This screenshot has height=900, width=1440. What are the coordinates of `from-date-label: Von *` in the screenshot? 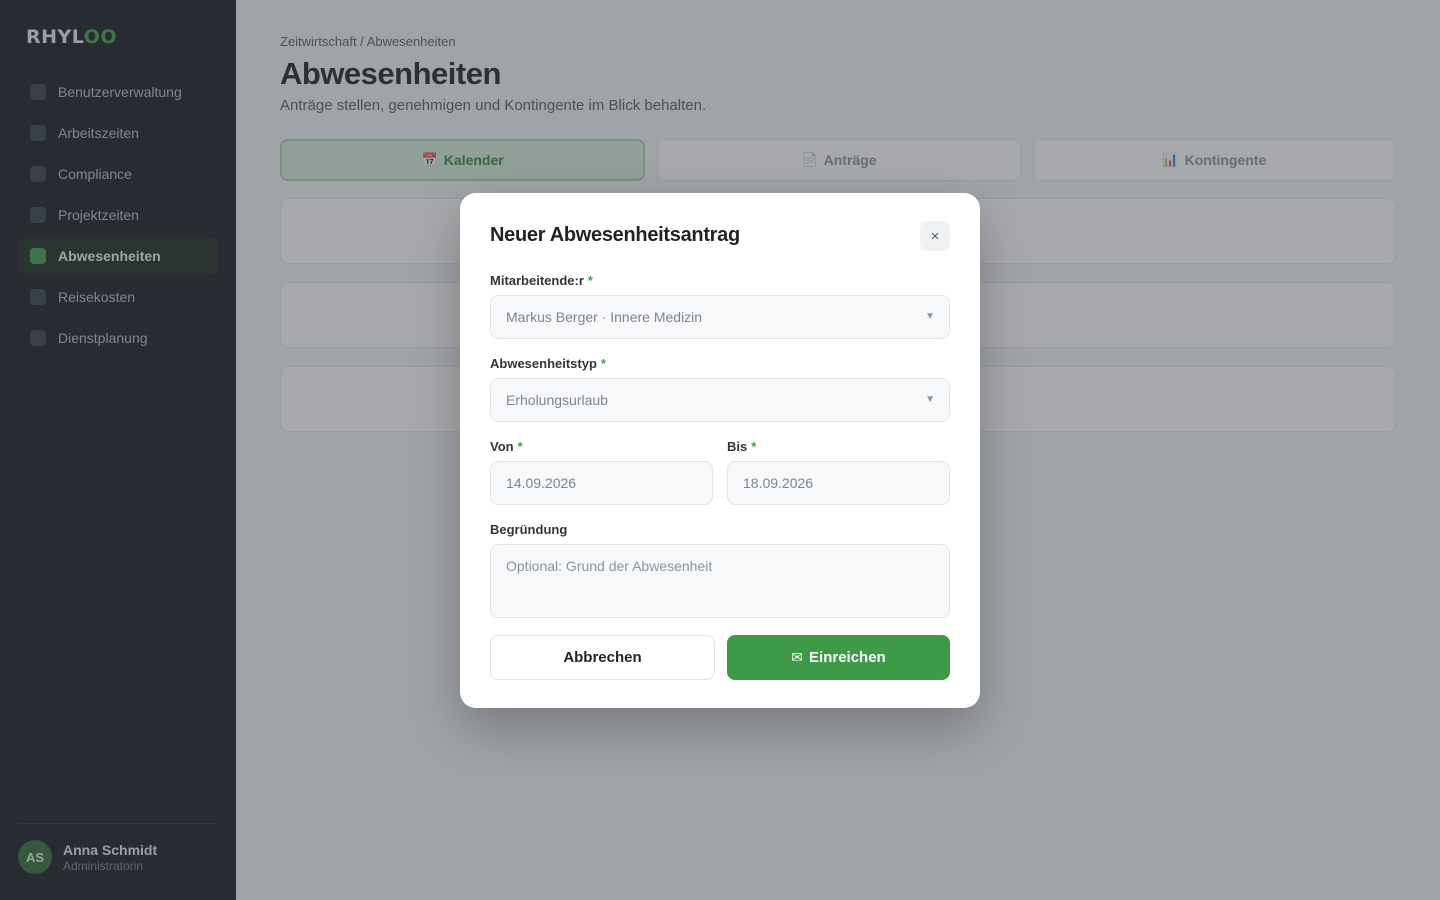 It's located at (506, 446).